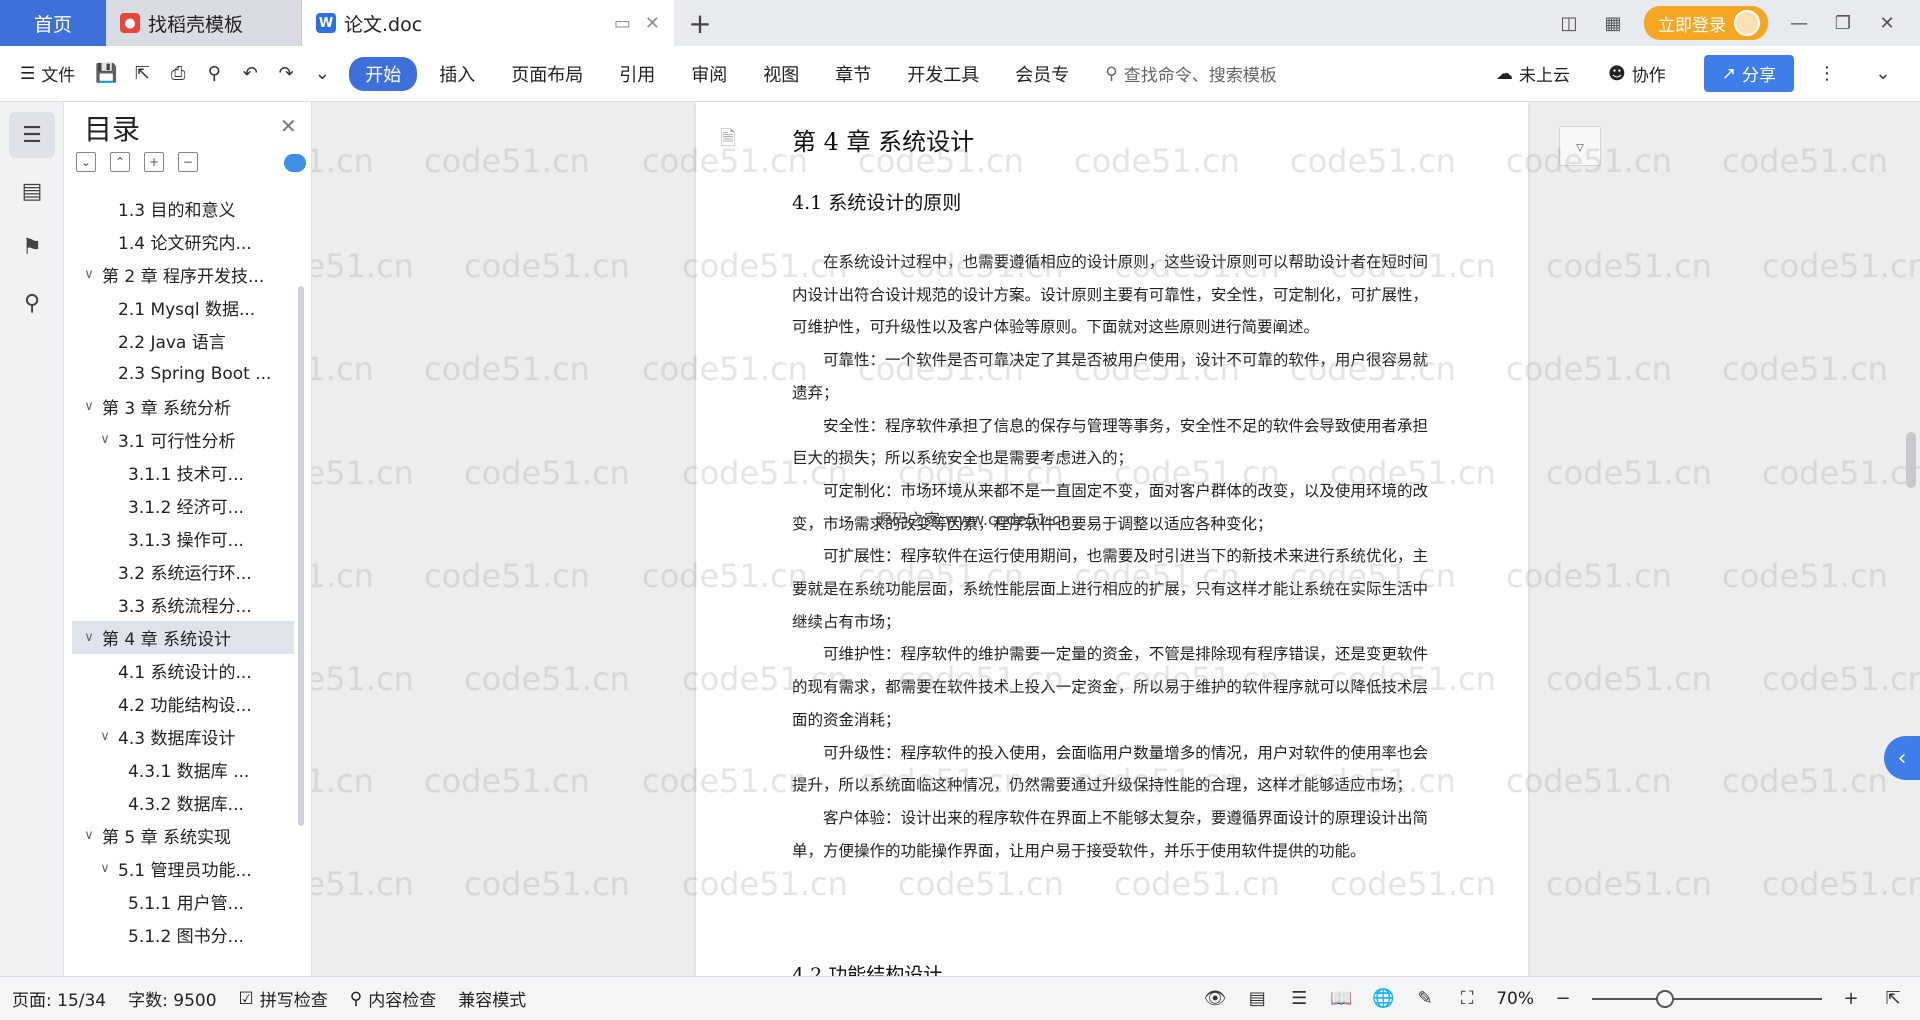 The width and height of the screenshot is (1920, 1020). What do you see at coordinates (728, 141) in the screenshot?
I see `page-menu-icon: 🗎` at bounding box center [728, 141].